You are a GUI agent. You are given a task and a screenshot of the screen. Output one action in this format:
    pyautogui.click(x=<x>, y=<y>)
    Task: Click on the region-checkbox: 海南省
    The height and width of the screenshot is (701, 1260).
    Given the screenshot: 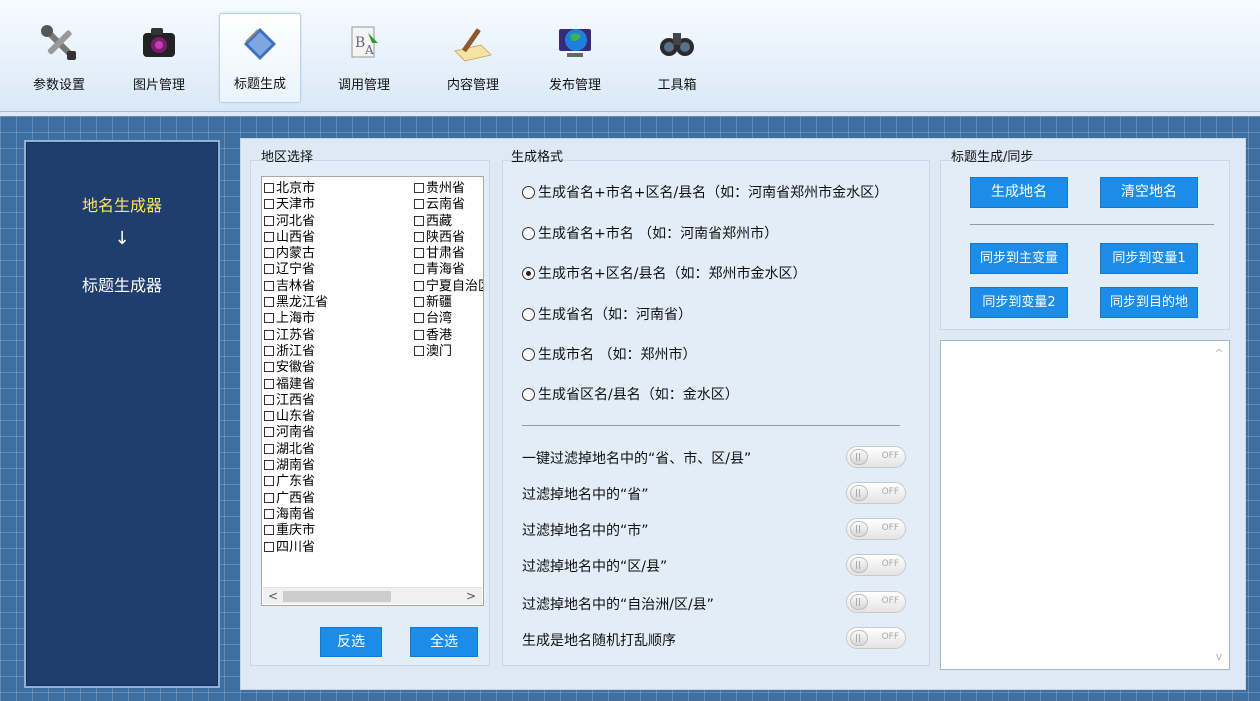 What is the action you would take?
    pyautogui.click(x=295, y=515)
    